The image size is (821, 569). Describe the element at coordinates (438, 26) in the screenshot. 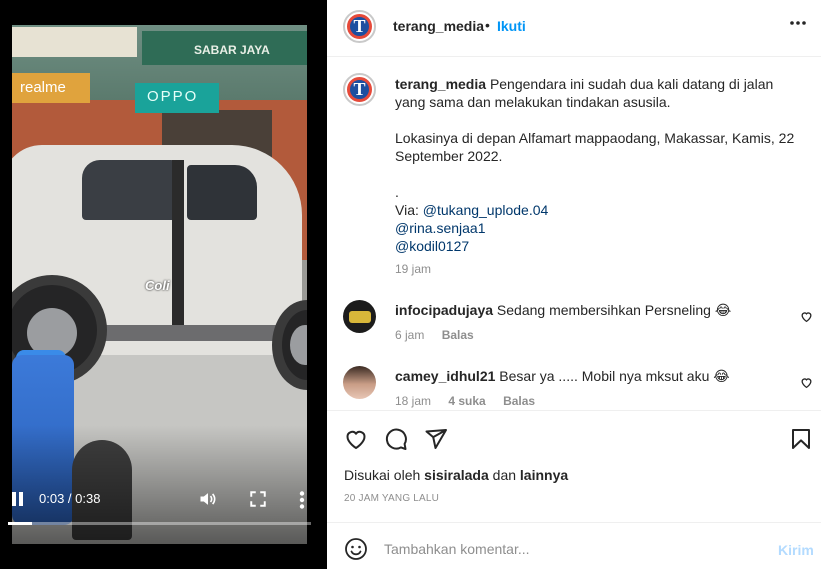

I see `post-username: terang_media` at that location.